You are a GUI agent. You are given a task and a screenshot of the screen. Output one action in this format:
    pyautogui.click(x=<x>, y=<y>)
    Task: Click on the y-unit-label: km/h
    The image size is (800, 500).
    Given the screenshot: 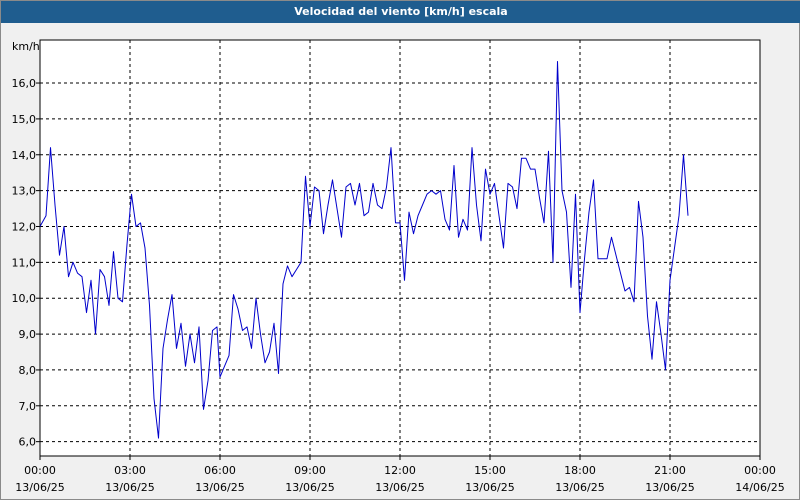 What is the action you would take?
    pyautogui.click(x=26, y=46)
    